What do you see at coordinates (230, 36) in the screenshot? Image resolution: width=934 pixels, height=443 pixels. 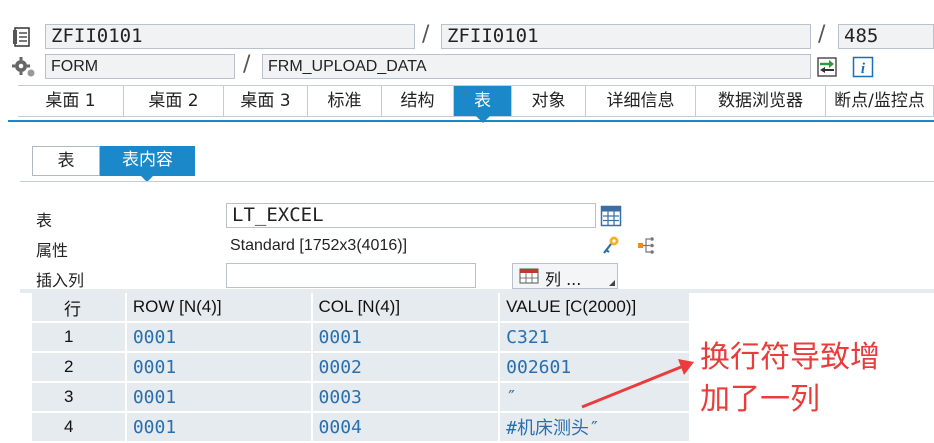 I see `program-field: ZFII0101` at bounding box center [230, 36].